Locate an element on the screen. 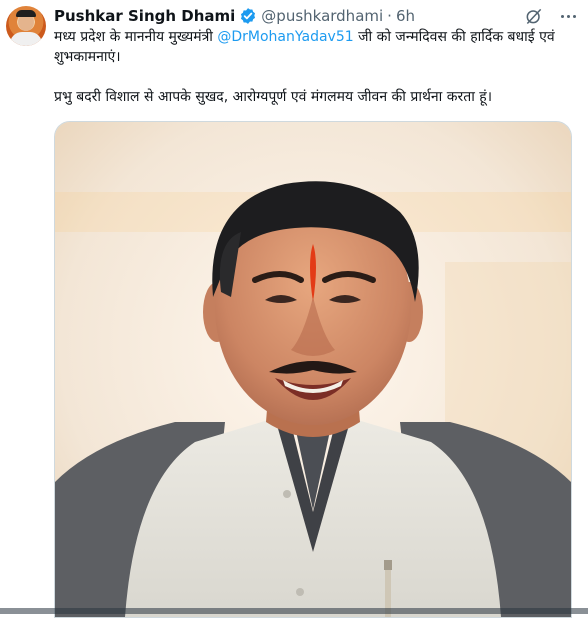  mention-link: @DrMohanYadav51 is located at coordinates (285, 37).